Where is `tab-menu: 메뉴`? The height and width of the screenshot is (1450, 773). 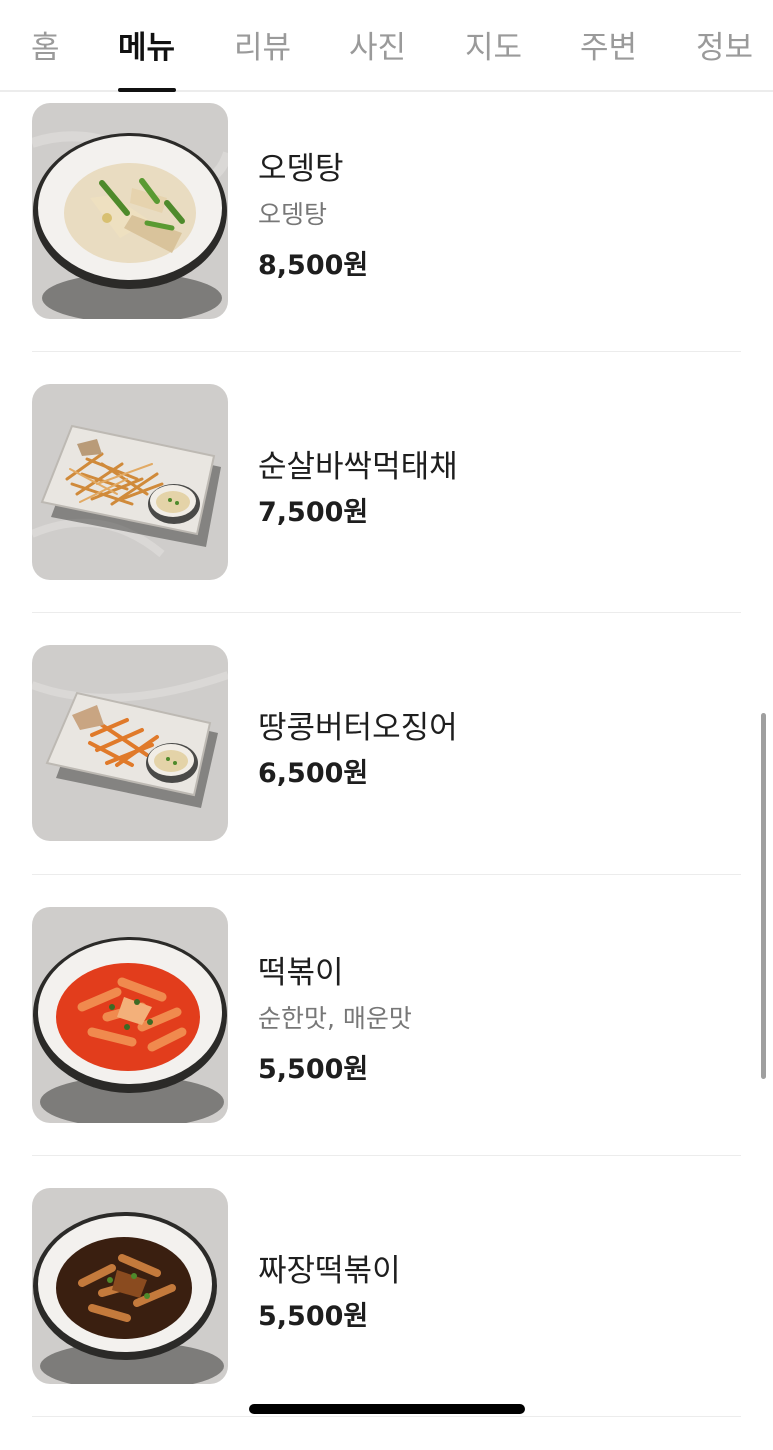 tab-menu: 메뉴 is located at coordinates (146, 44).